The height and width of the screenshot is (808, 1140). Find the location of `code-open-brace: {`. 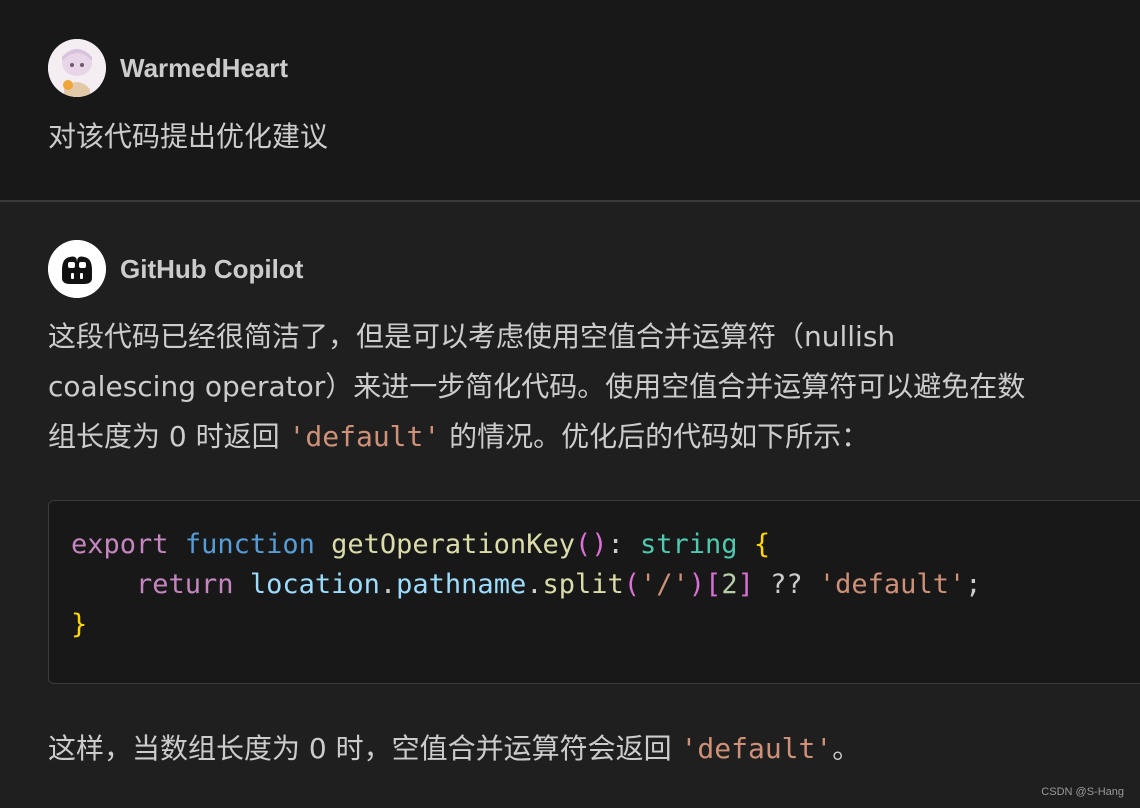

code-open-brace: { is located at coordinates (762, 544).